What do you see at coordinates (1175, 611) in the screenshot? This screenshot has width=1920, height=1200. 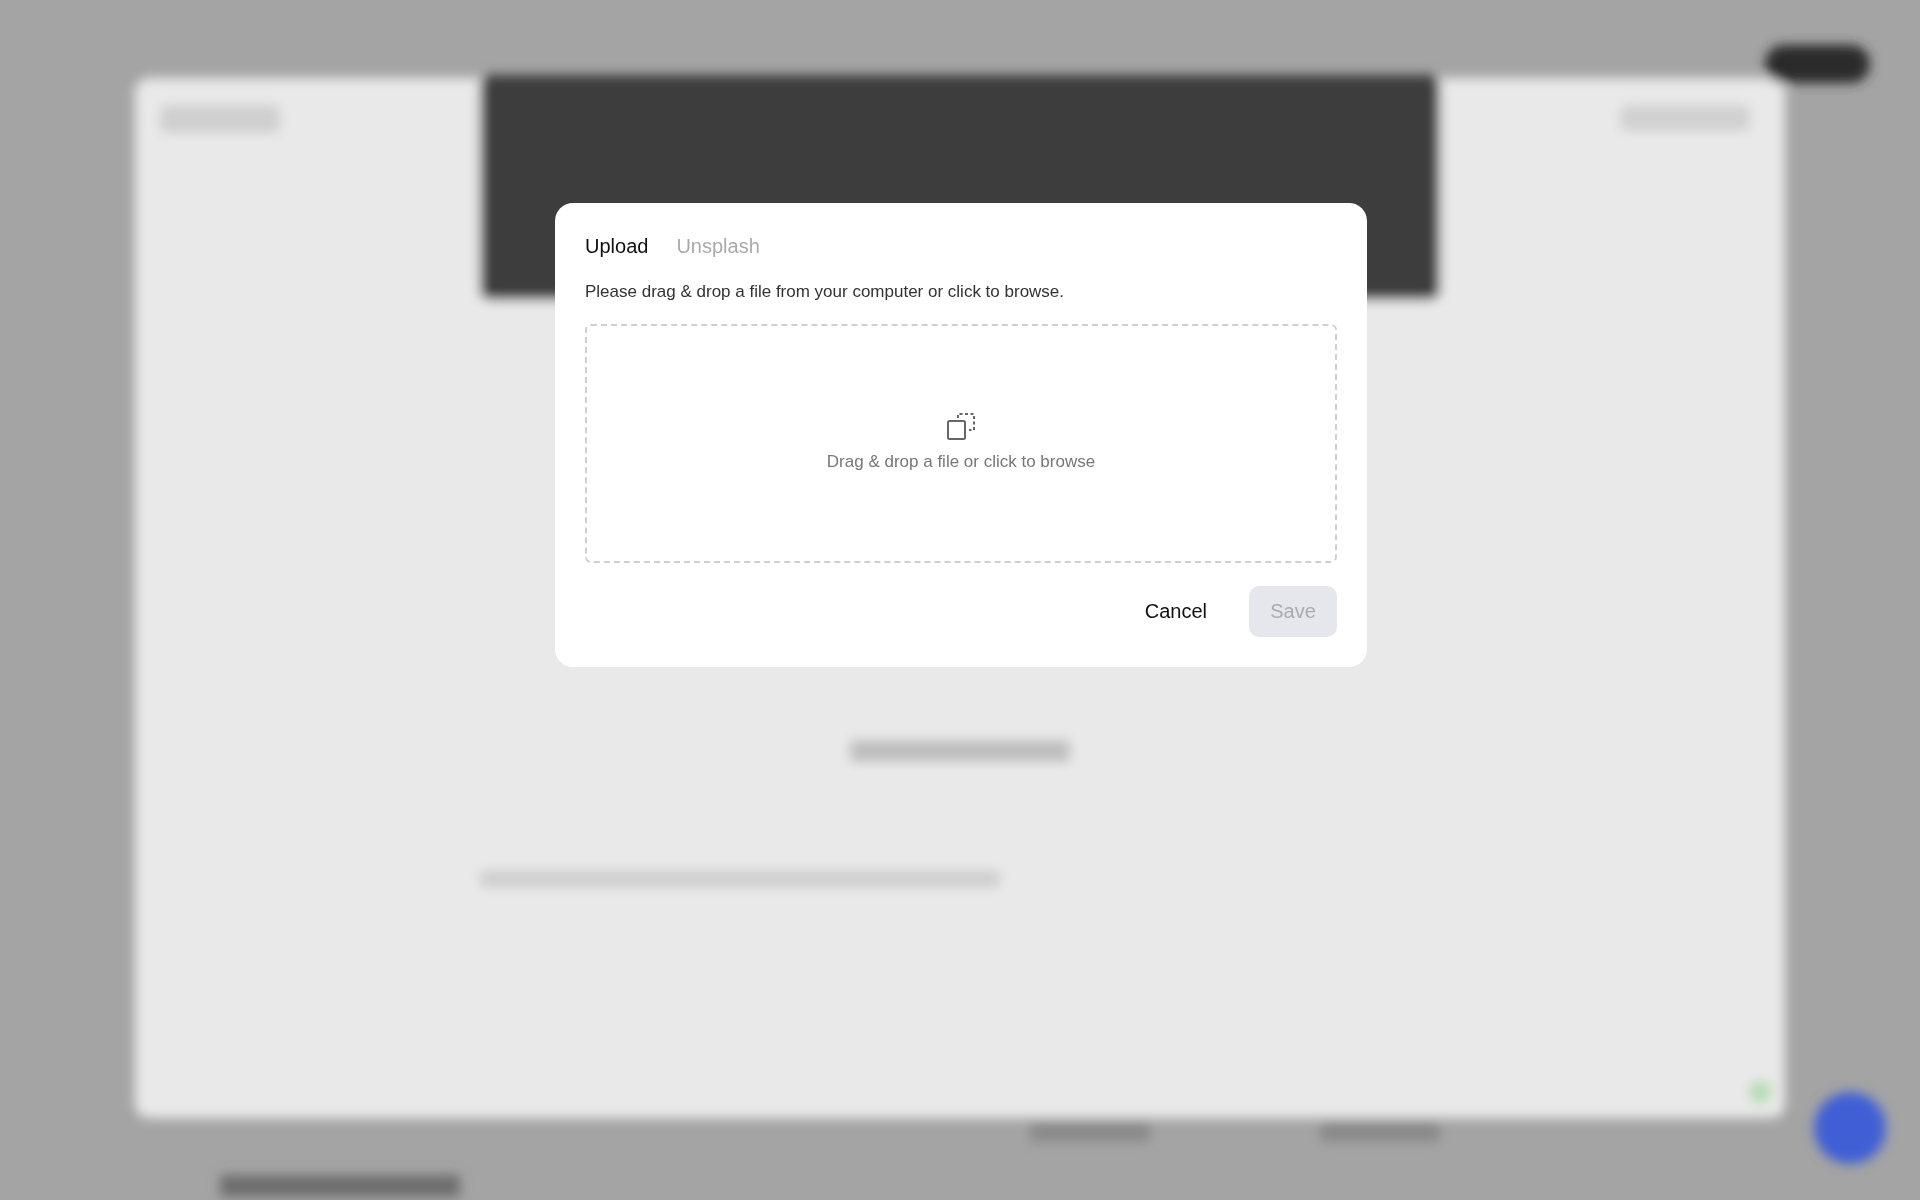 I see `cancel-button: Cancel` at bounding box center [1175, 611].